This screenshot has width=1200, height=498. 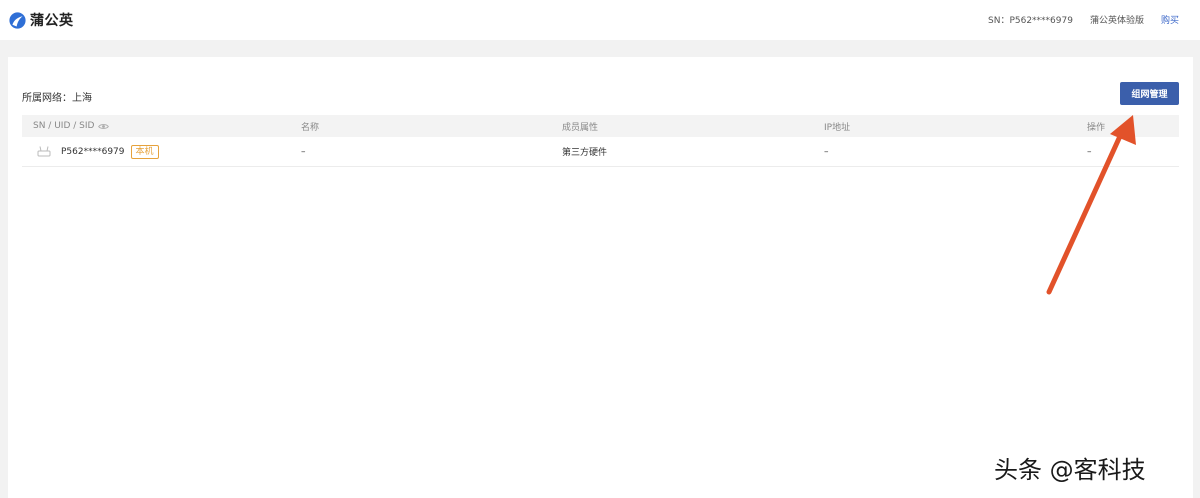 I want to click on buy-link: 购买, so click(x=1170, y=19).